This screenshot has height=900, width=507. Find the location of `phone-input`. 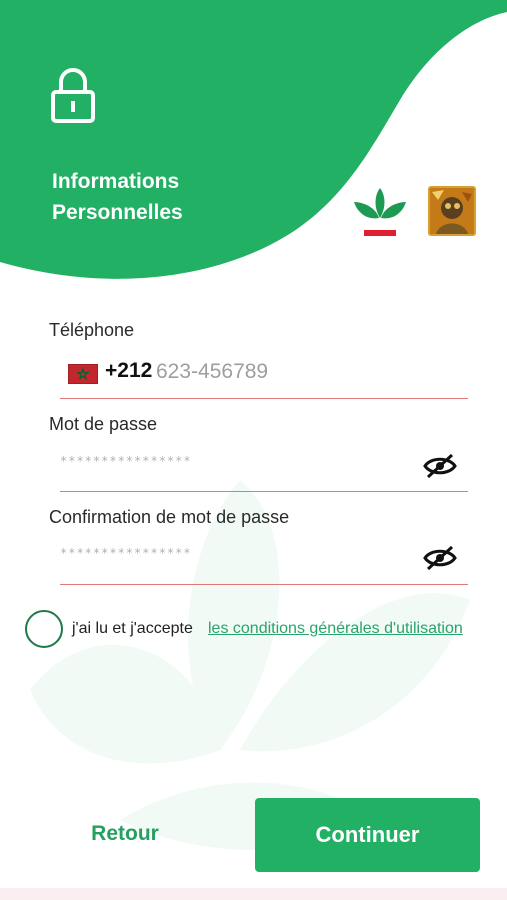

phone-input is located at coordinates (306, 372).